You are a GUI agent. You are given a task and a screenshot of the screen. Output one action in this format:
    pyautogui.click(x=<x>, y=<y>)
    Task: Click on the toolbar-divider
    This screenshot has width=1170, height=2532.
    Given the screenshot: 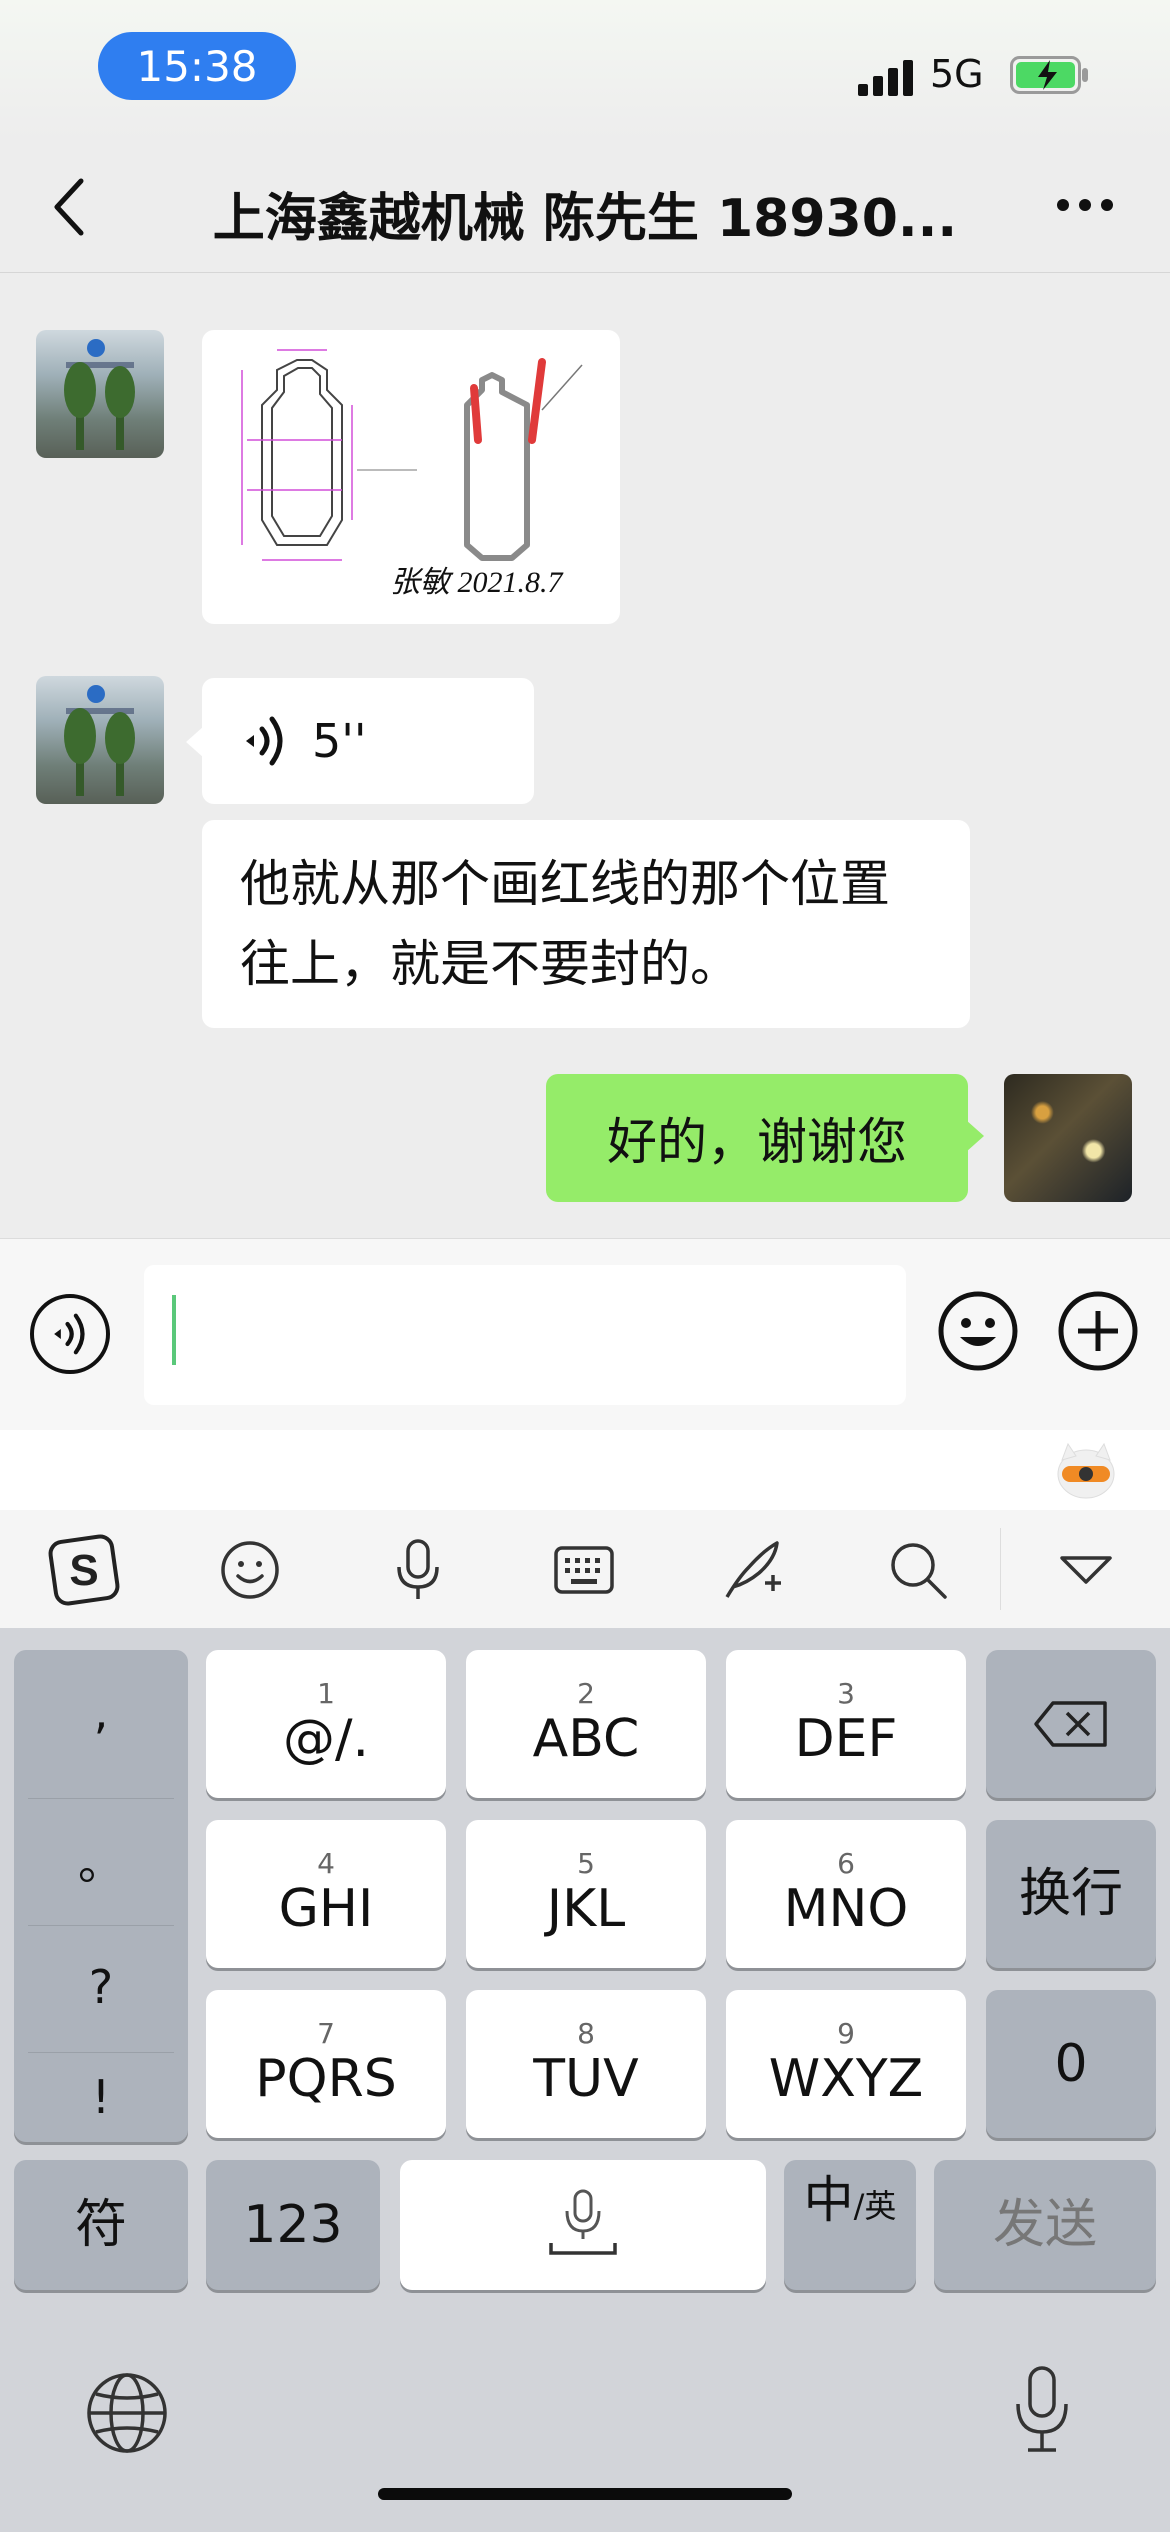 What is the action you would take?
    pyautogui.click(x=1000, y=1569)
    